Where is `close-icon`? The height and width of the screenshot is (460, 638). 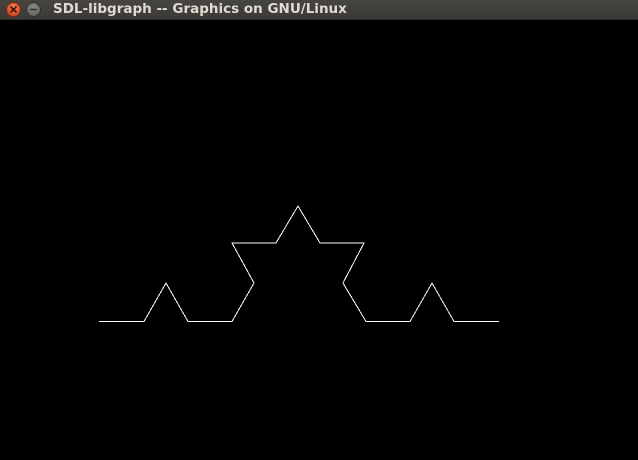
close-icon is located at coordinates (13, 9).